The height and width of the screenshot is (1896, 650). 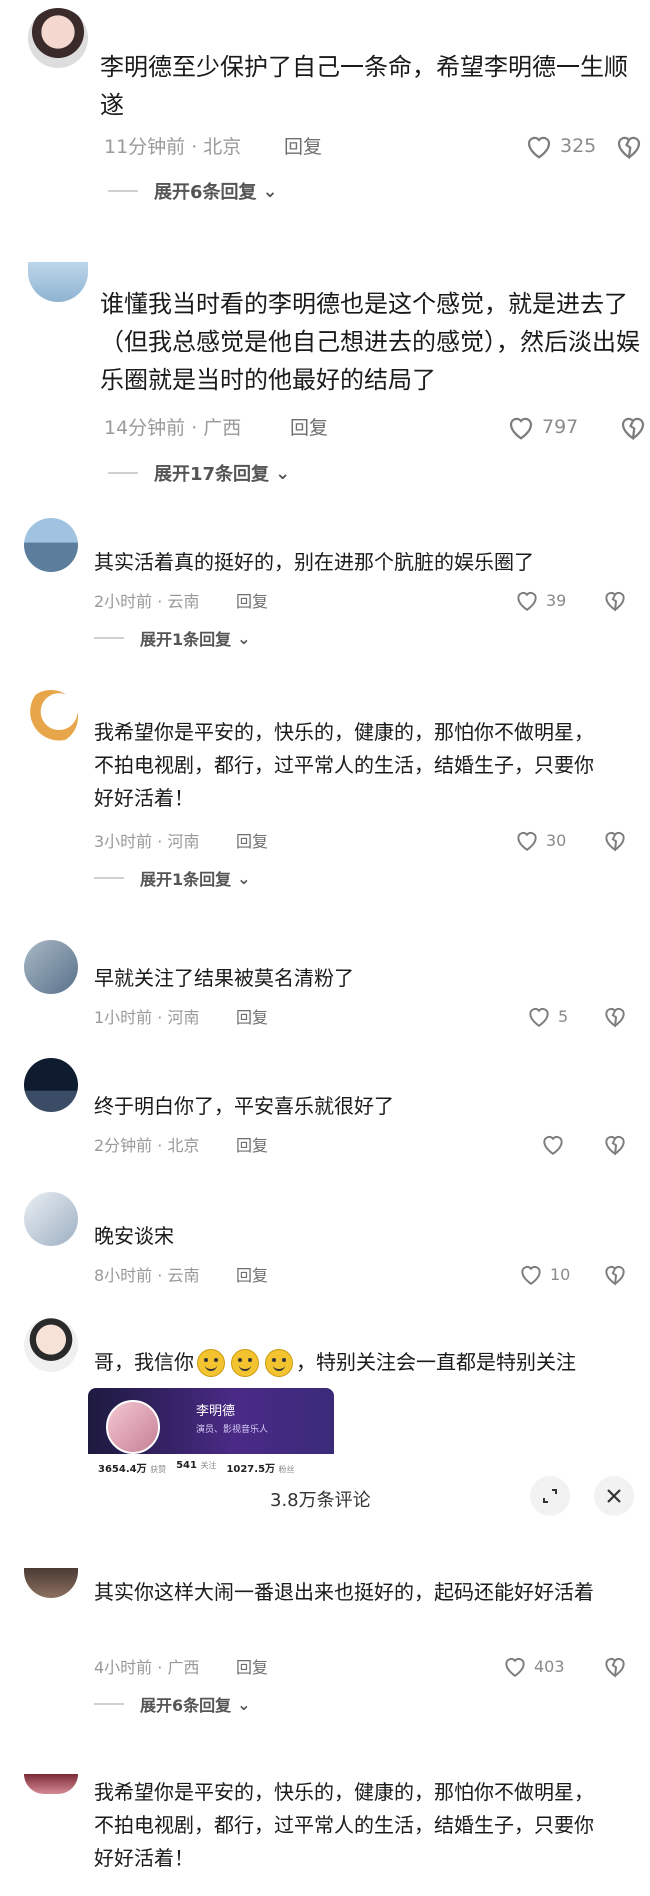 I want to click on comment-time-location: 8小时前 · 云南, so click(x=147, y=1275).